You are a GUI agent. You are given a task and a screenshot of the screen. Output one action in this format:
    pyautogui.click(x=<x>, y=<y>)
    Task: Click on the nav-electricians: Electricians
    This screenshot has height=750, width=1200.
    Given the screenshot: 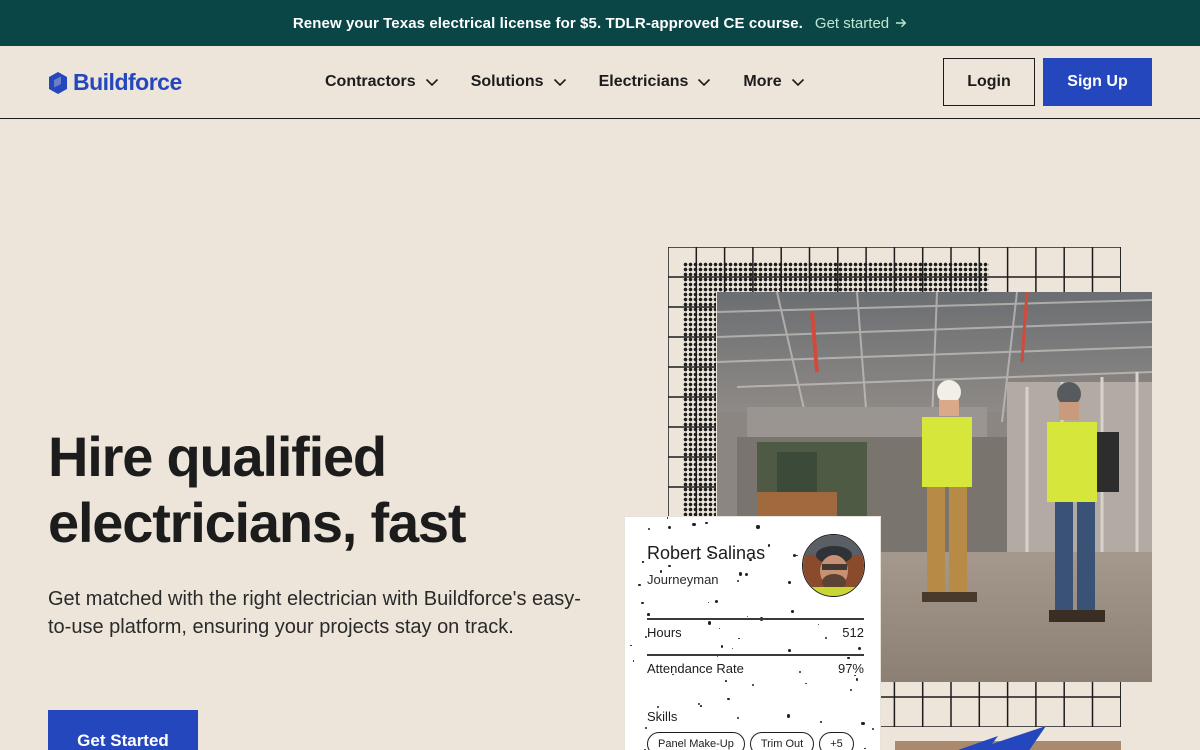 What is the action you would take?
    pyautogui.click(x=655, y=82)
    